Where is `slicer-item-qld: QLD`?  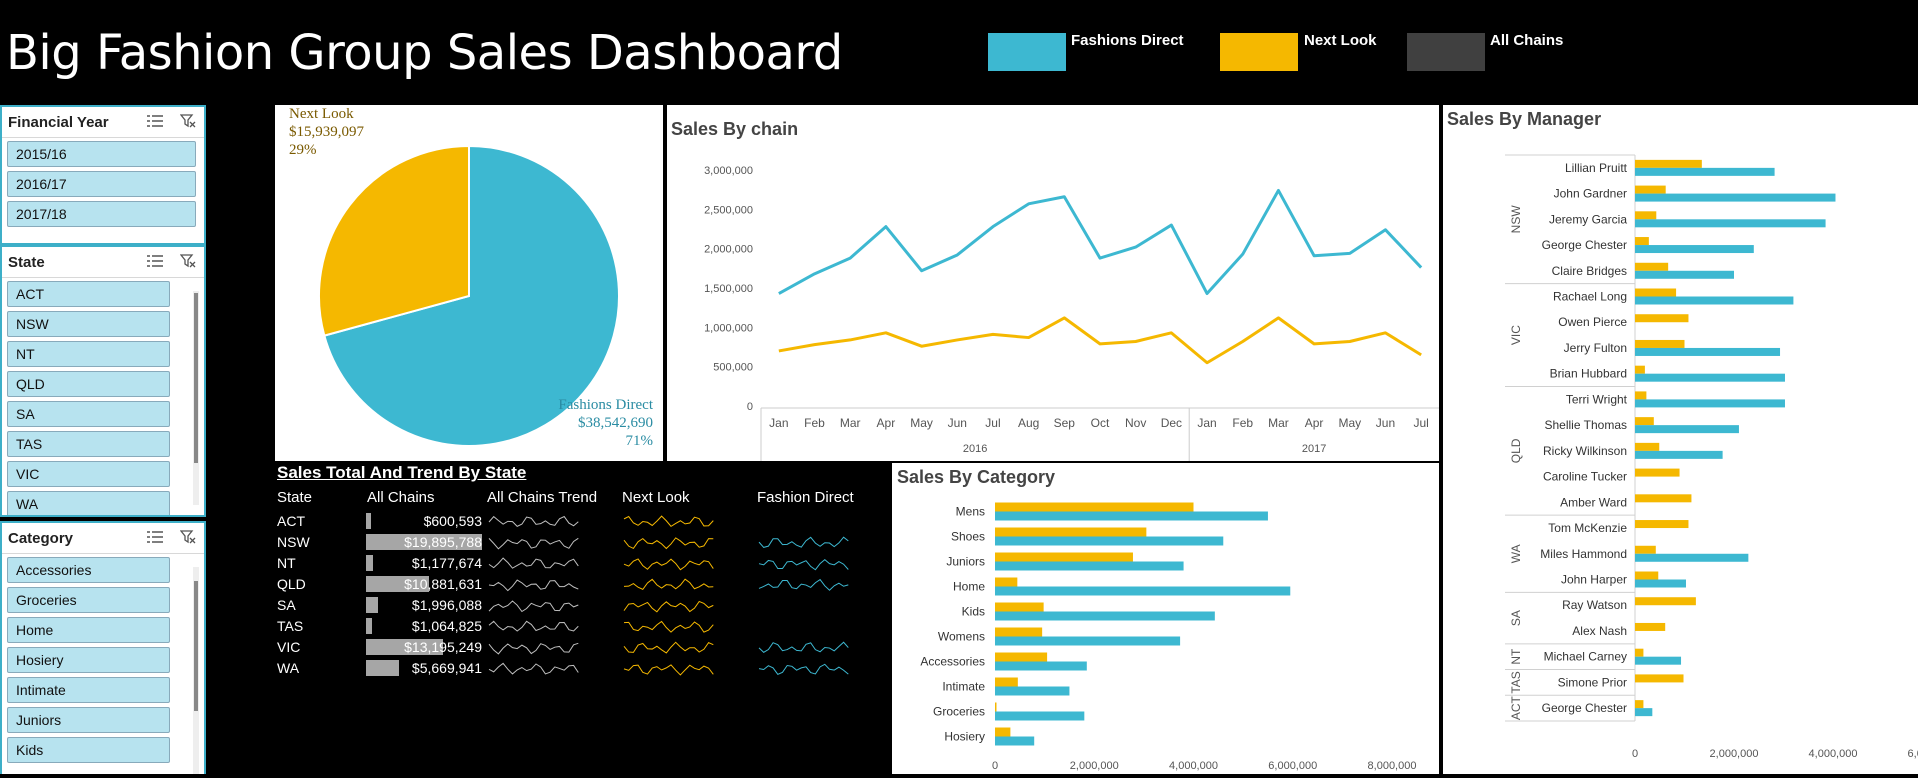
slicer-item-qld: QLD is located at coordinates (88, 384).